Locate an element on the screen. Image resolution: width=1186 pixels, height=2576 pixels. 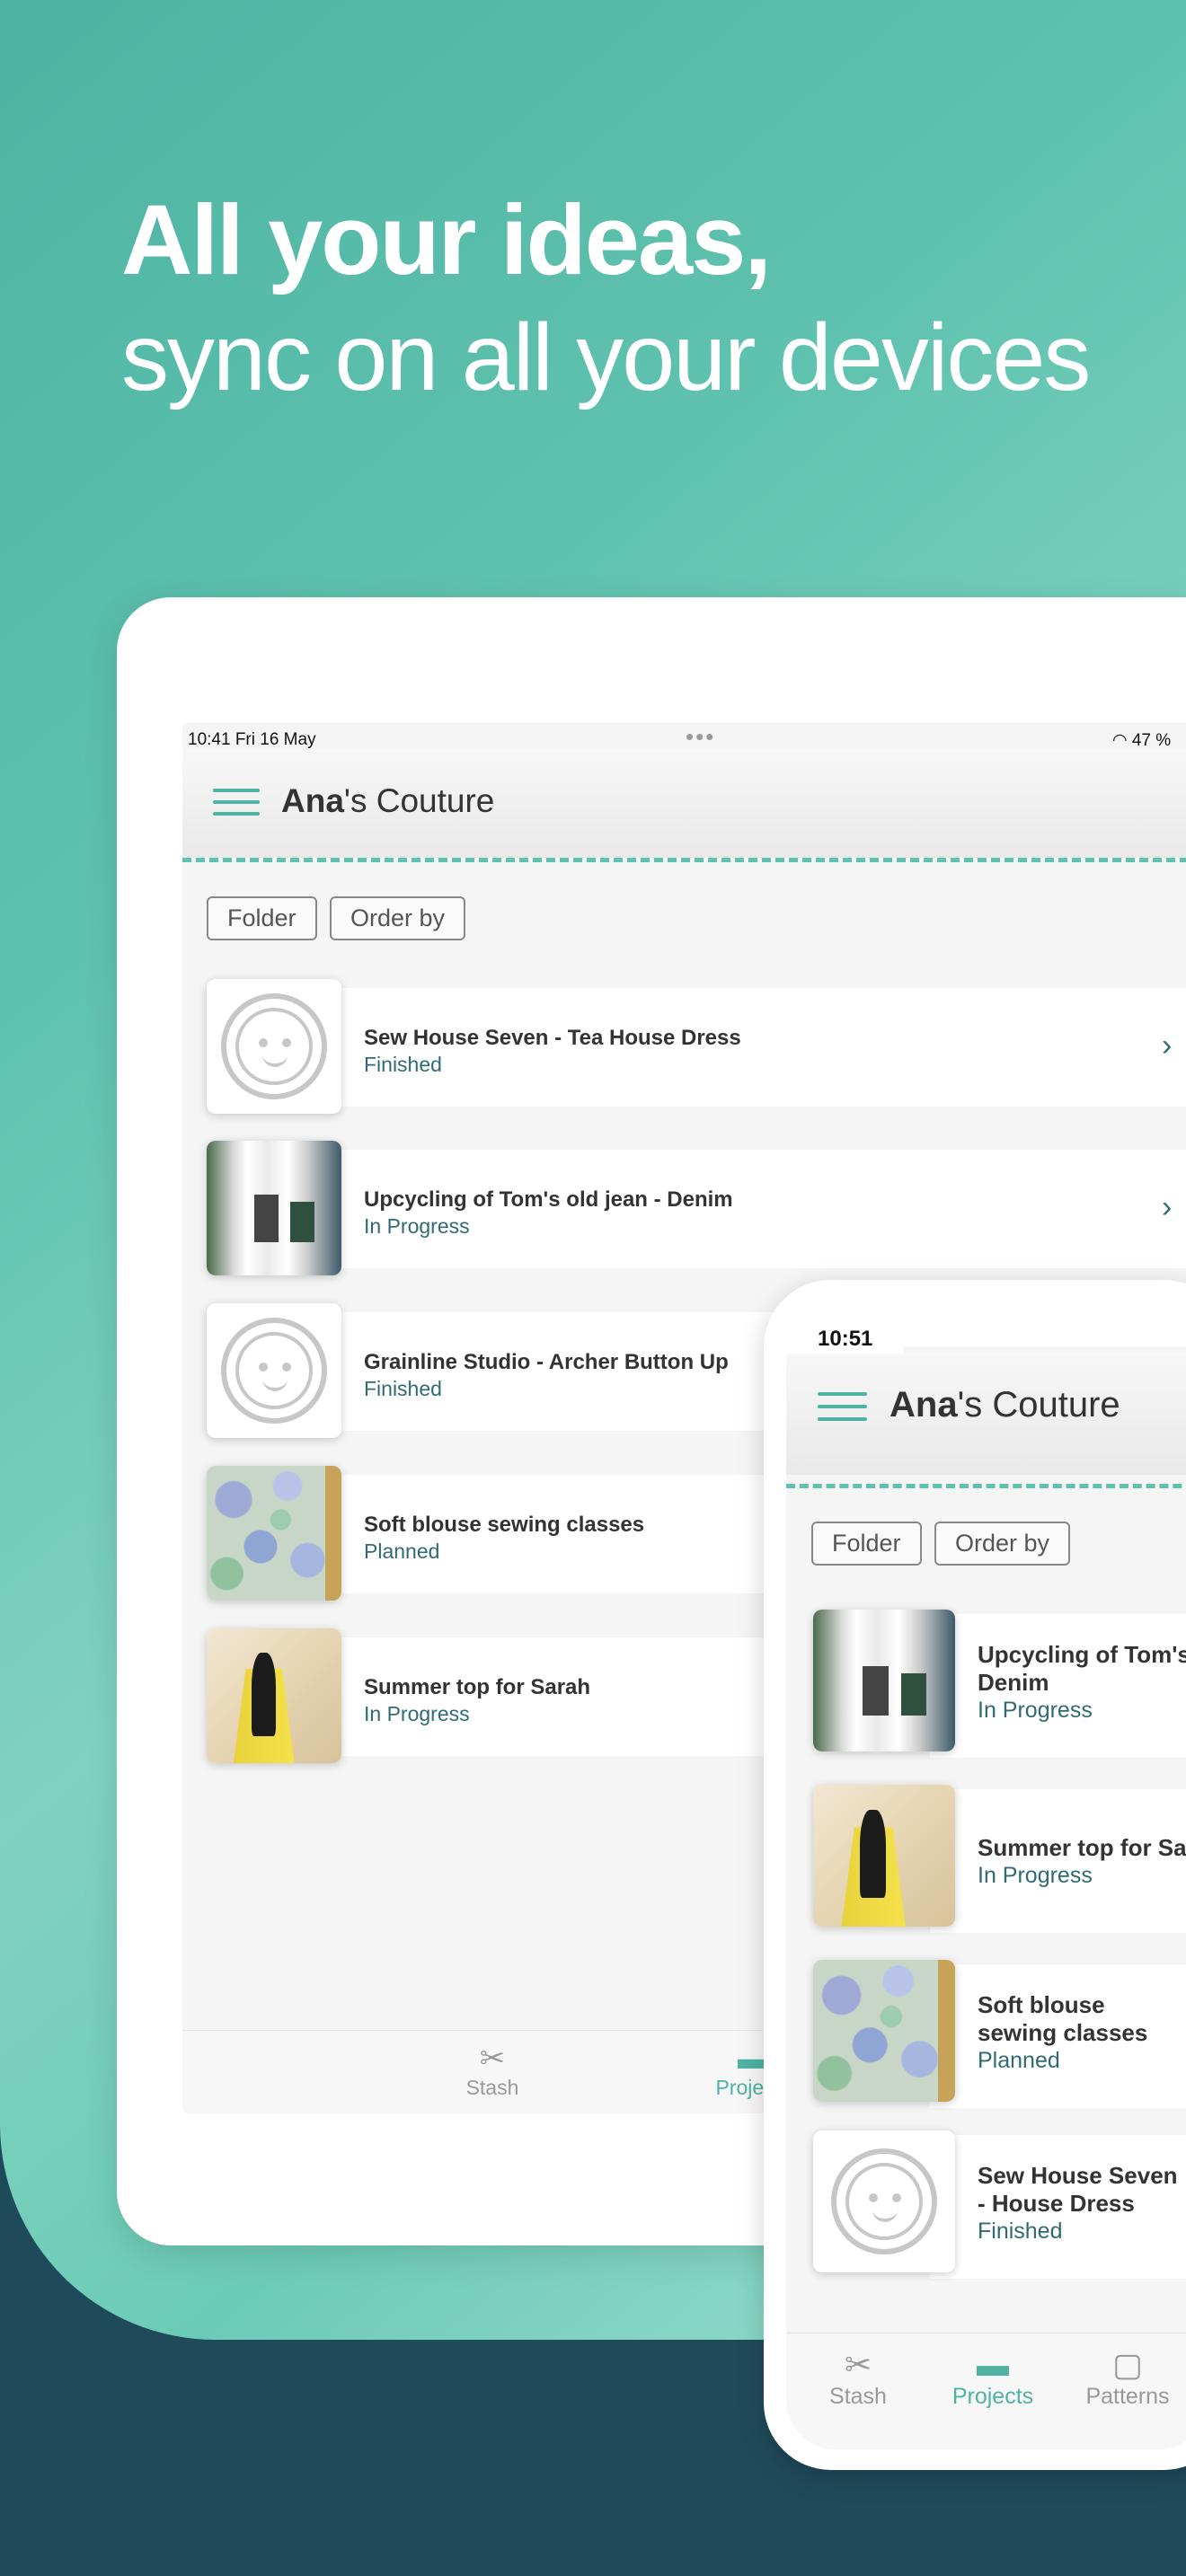
nav-patterns: ▢ Patterns is located at coordinates (1127, 2378).